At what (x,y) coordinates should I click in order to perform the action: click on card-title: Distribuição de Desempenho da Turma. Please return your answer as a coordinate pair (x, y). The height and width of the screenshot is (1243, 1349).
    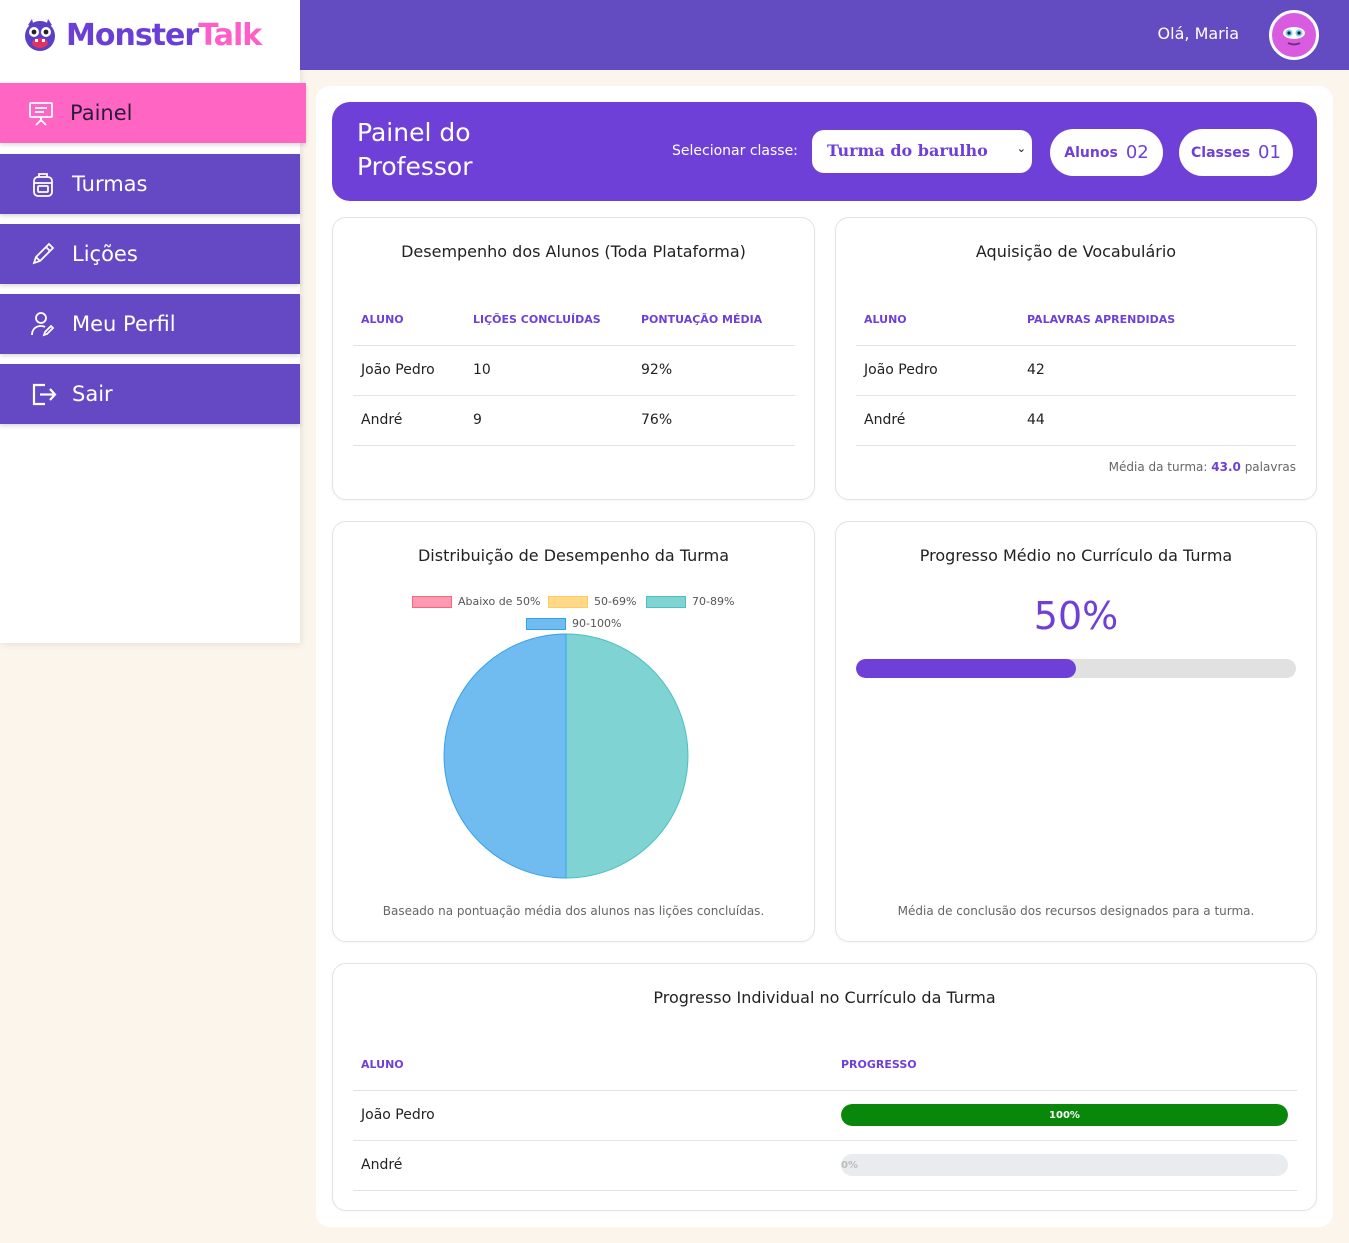
    Looking at the image, I should click on (573, 555).